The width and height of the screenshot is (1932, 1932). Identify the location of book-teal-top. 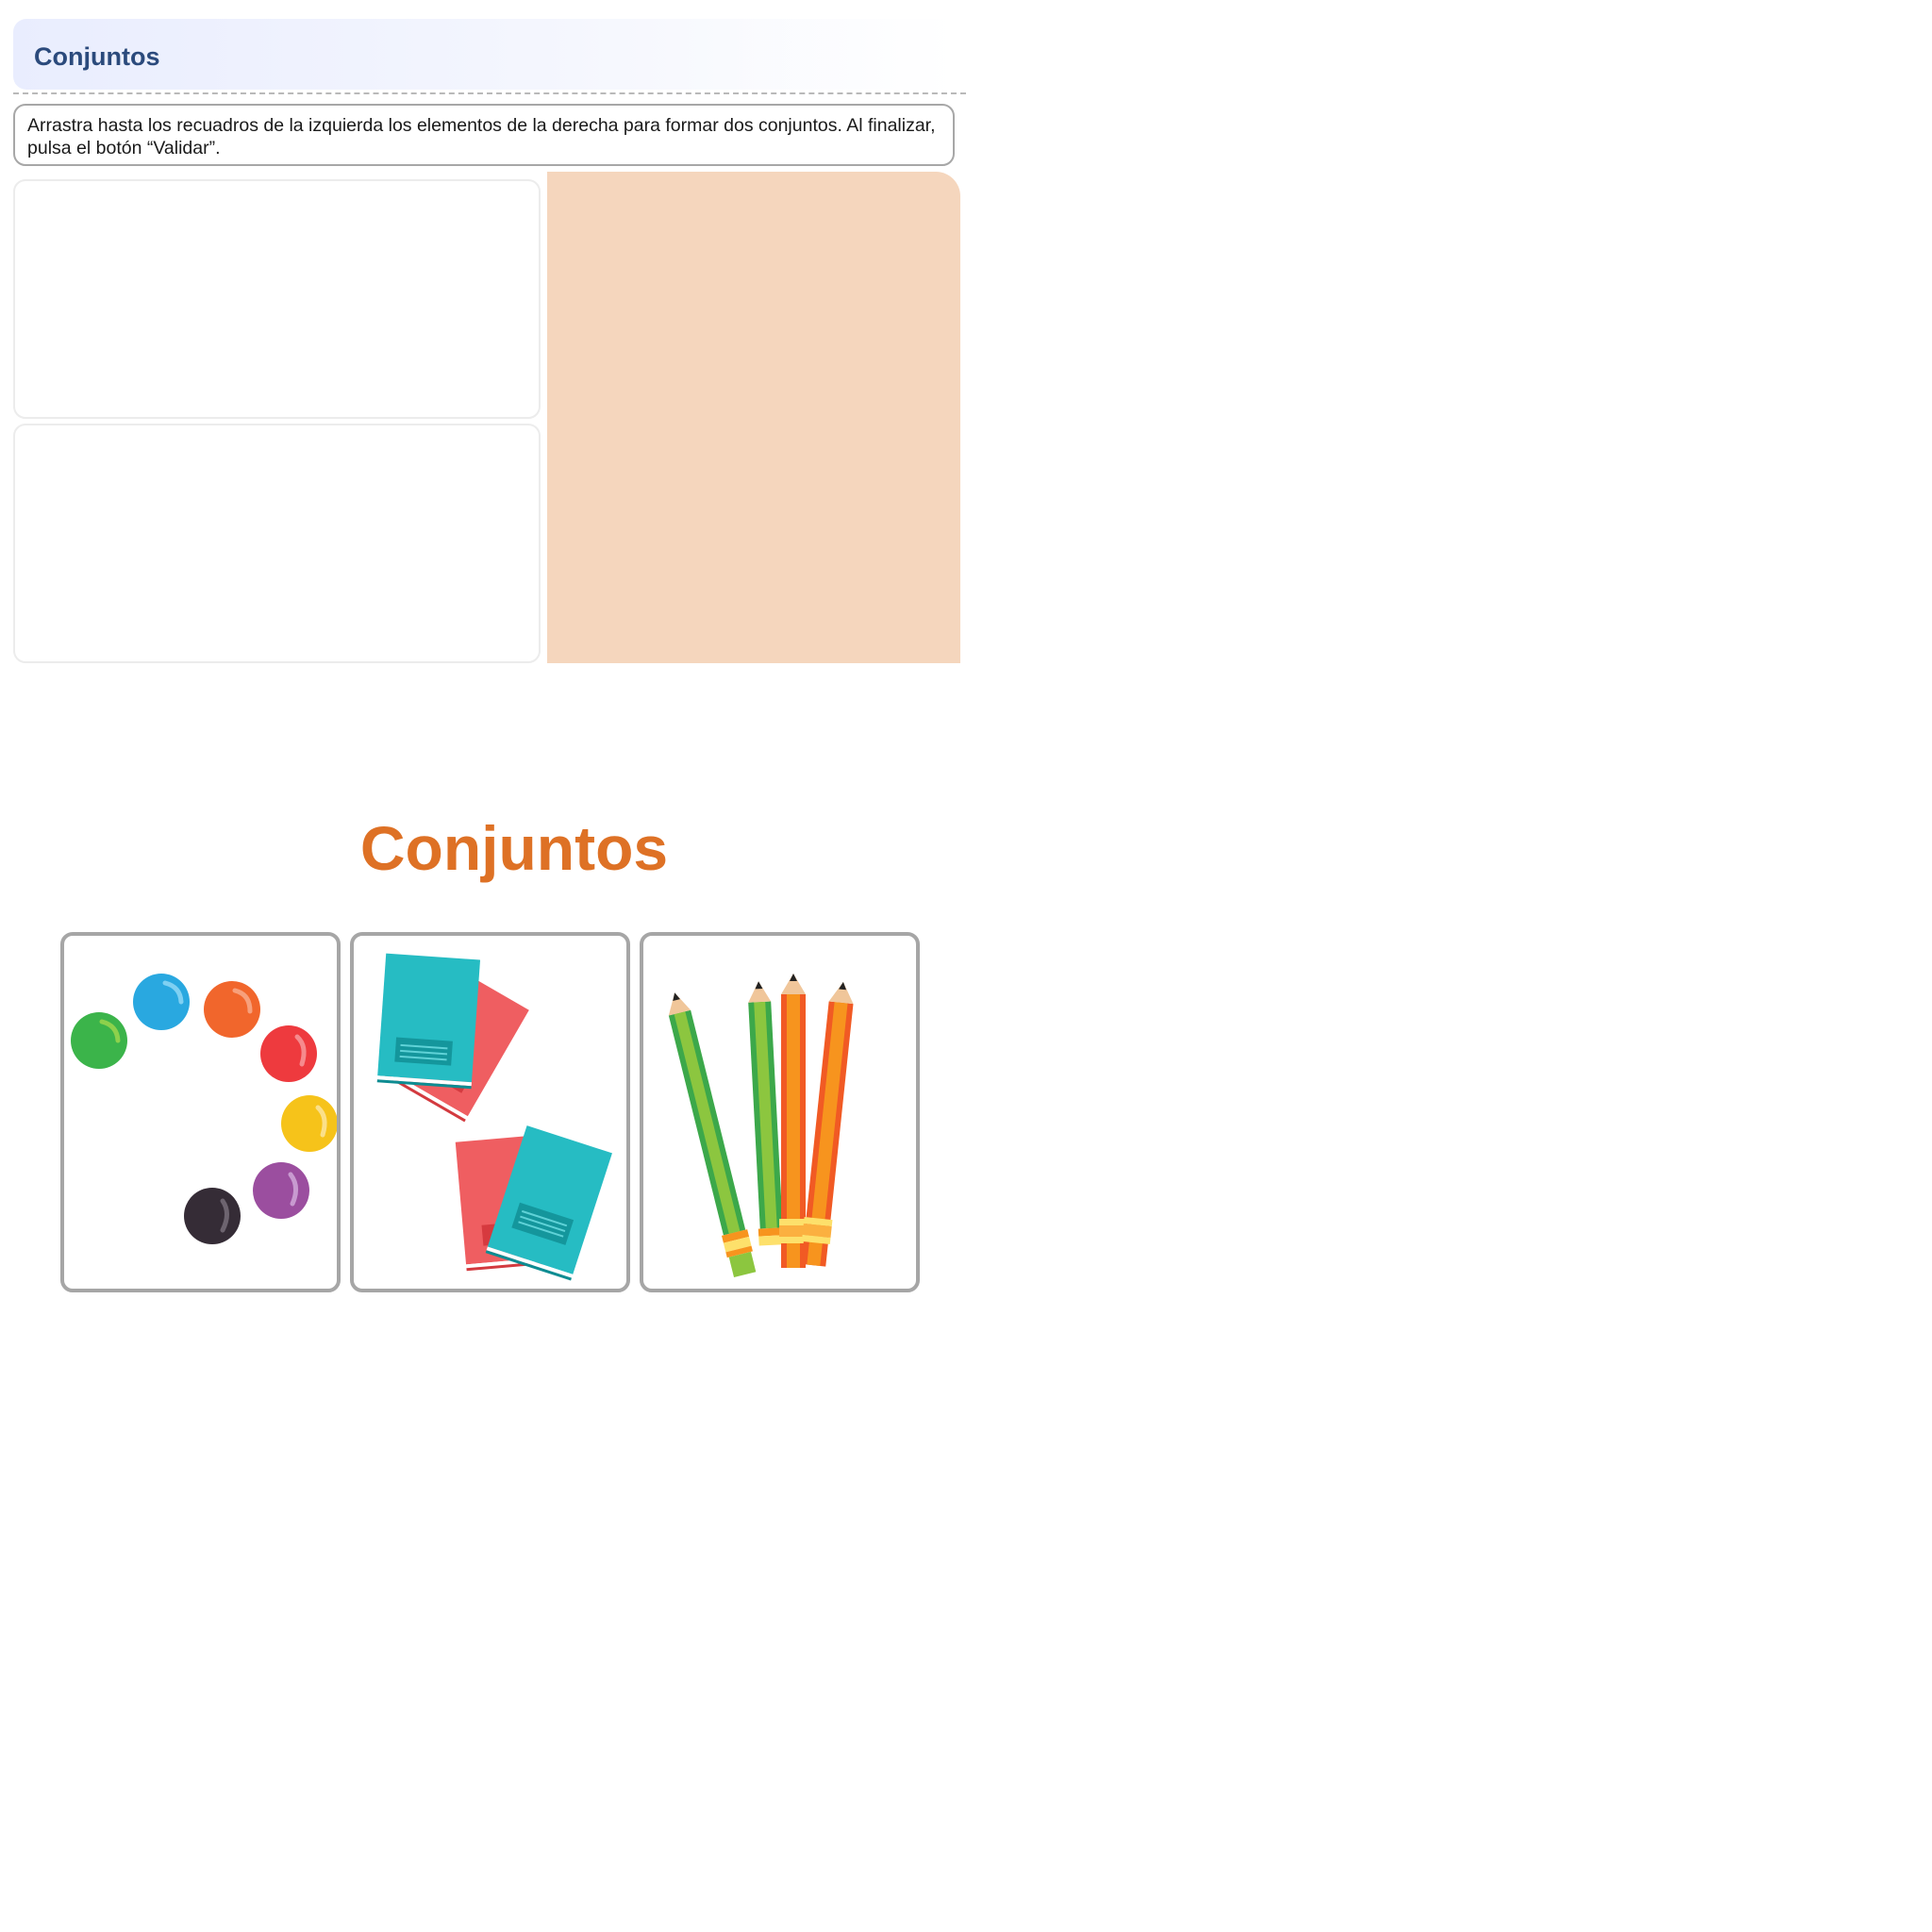
(429, 1021).